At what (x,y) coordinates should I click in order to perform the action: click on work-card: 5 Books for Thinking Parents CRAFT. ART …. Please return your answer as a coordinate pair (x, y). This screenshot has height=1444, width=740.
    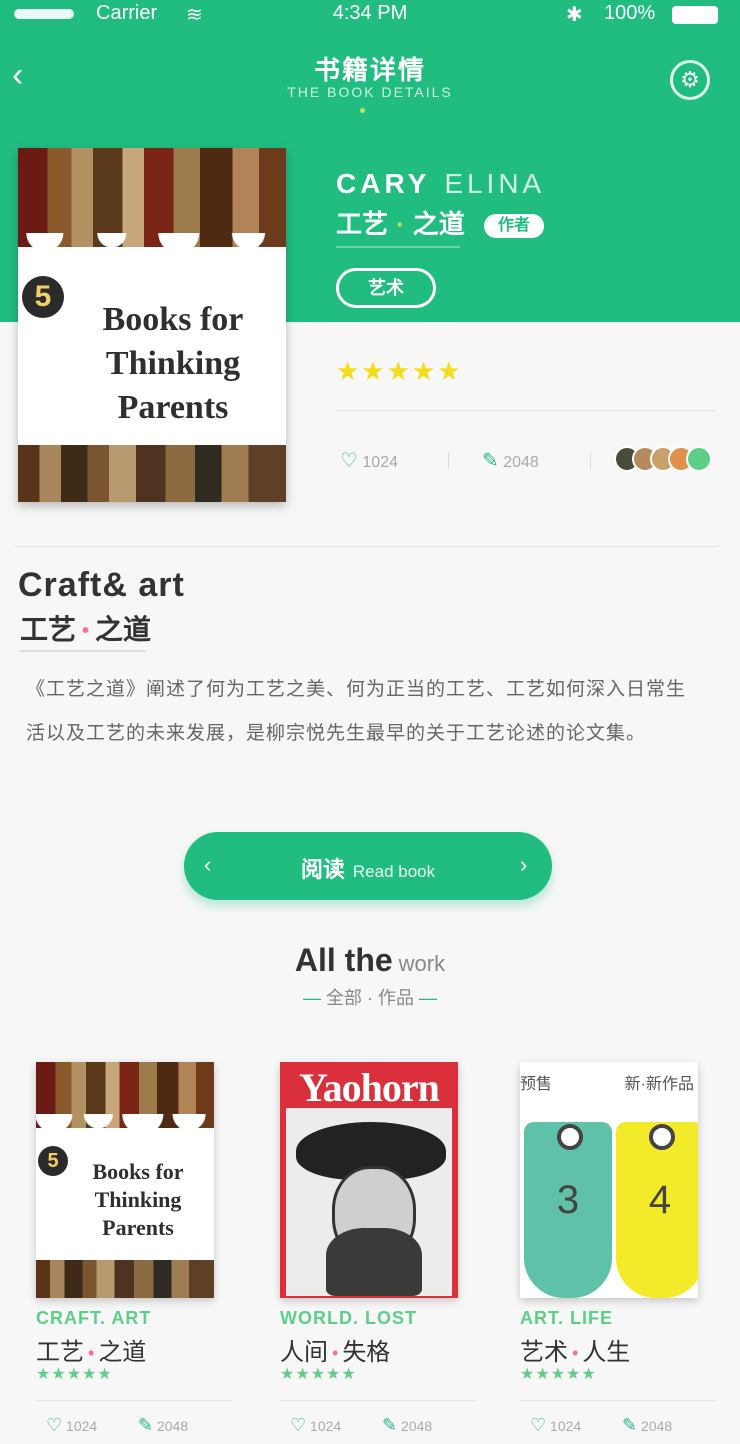
    Looking at the image, I should click on (128, 1253).